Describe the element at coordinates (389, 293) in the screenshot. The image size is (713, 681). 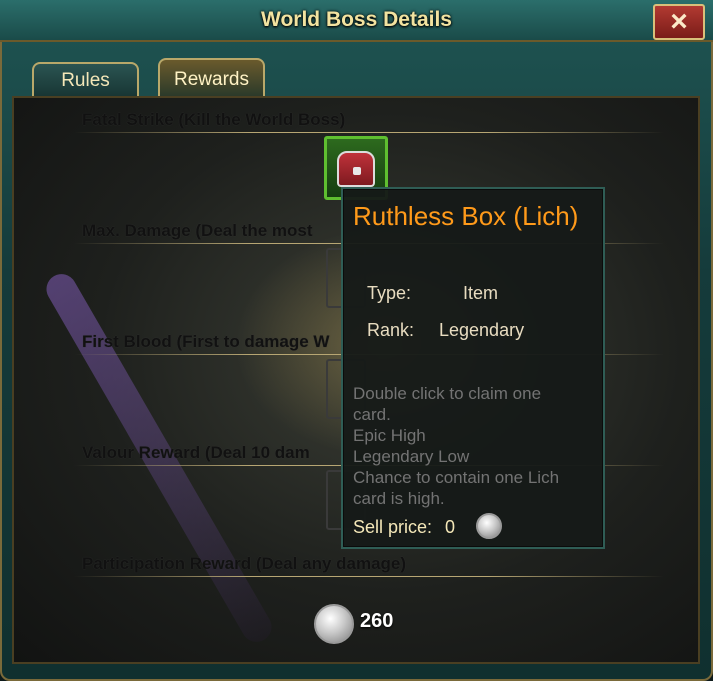
I see `tooltip-type-label: Type:` at that location.